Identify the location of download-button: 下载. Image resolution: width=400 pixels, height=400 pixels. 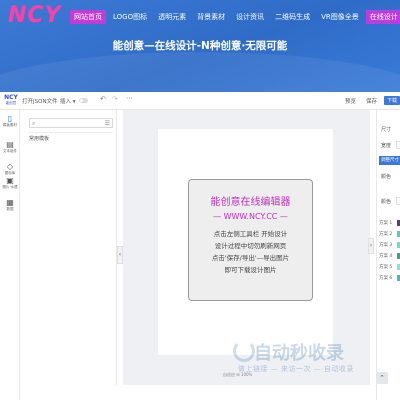
(392, 100).